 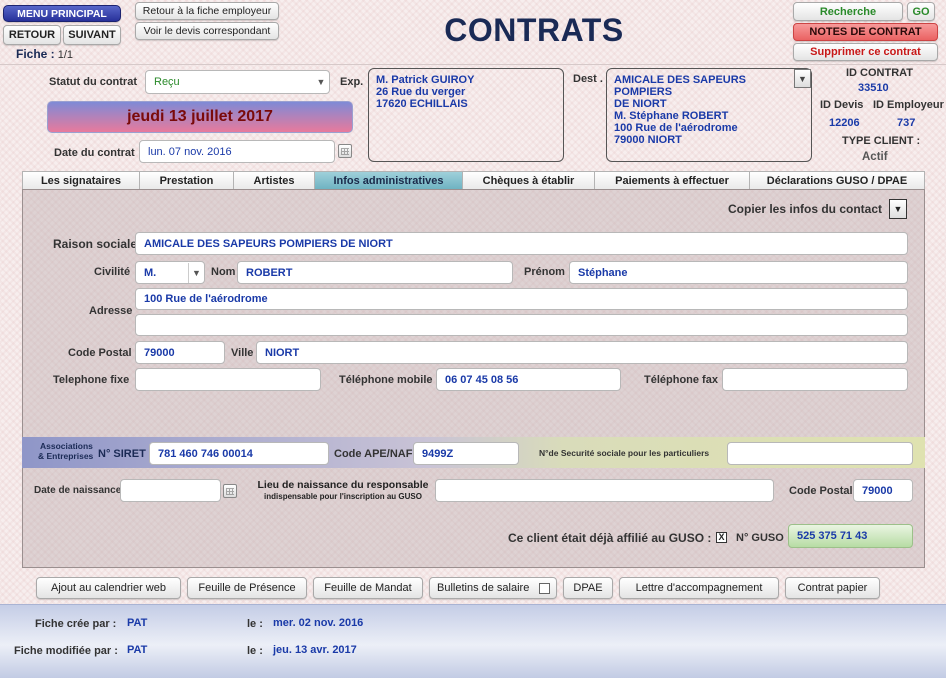 I want to click on bulletins-salaire-button: Bulletins de salaire, so click(x=493, y=588).